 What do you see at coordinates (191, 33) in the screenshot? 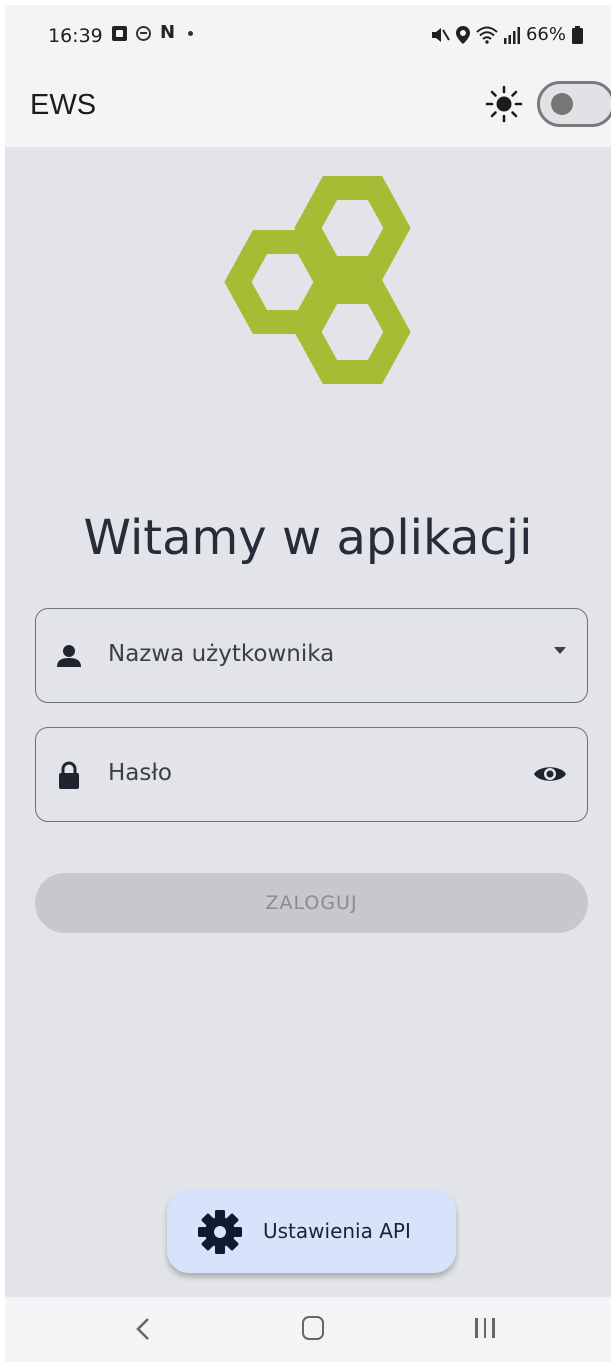
I see `more-notifications-icon` at bounding box center [191, 33].